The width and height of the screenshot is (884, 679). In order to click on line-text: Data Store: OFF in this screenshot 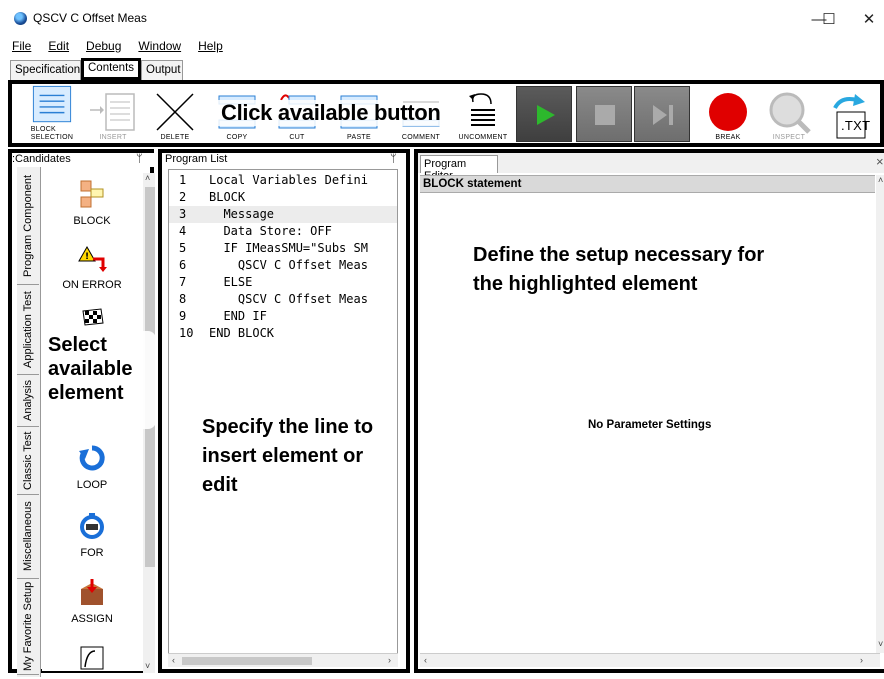, I will do `click(270, 231)`.